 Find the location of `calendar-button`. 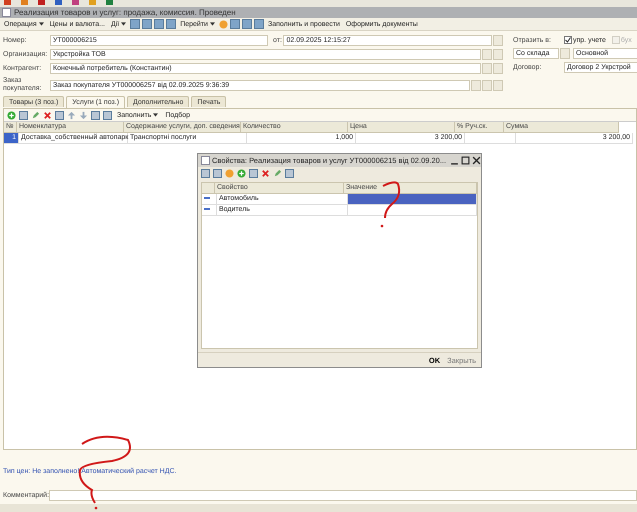

calendar-button is located at coordinates (498, 40).